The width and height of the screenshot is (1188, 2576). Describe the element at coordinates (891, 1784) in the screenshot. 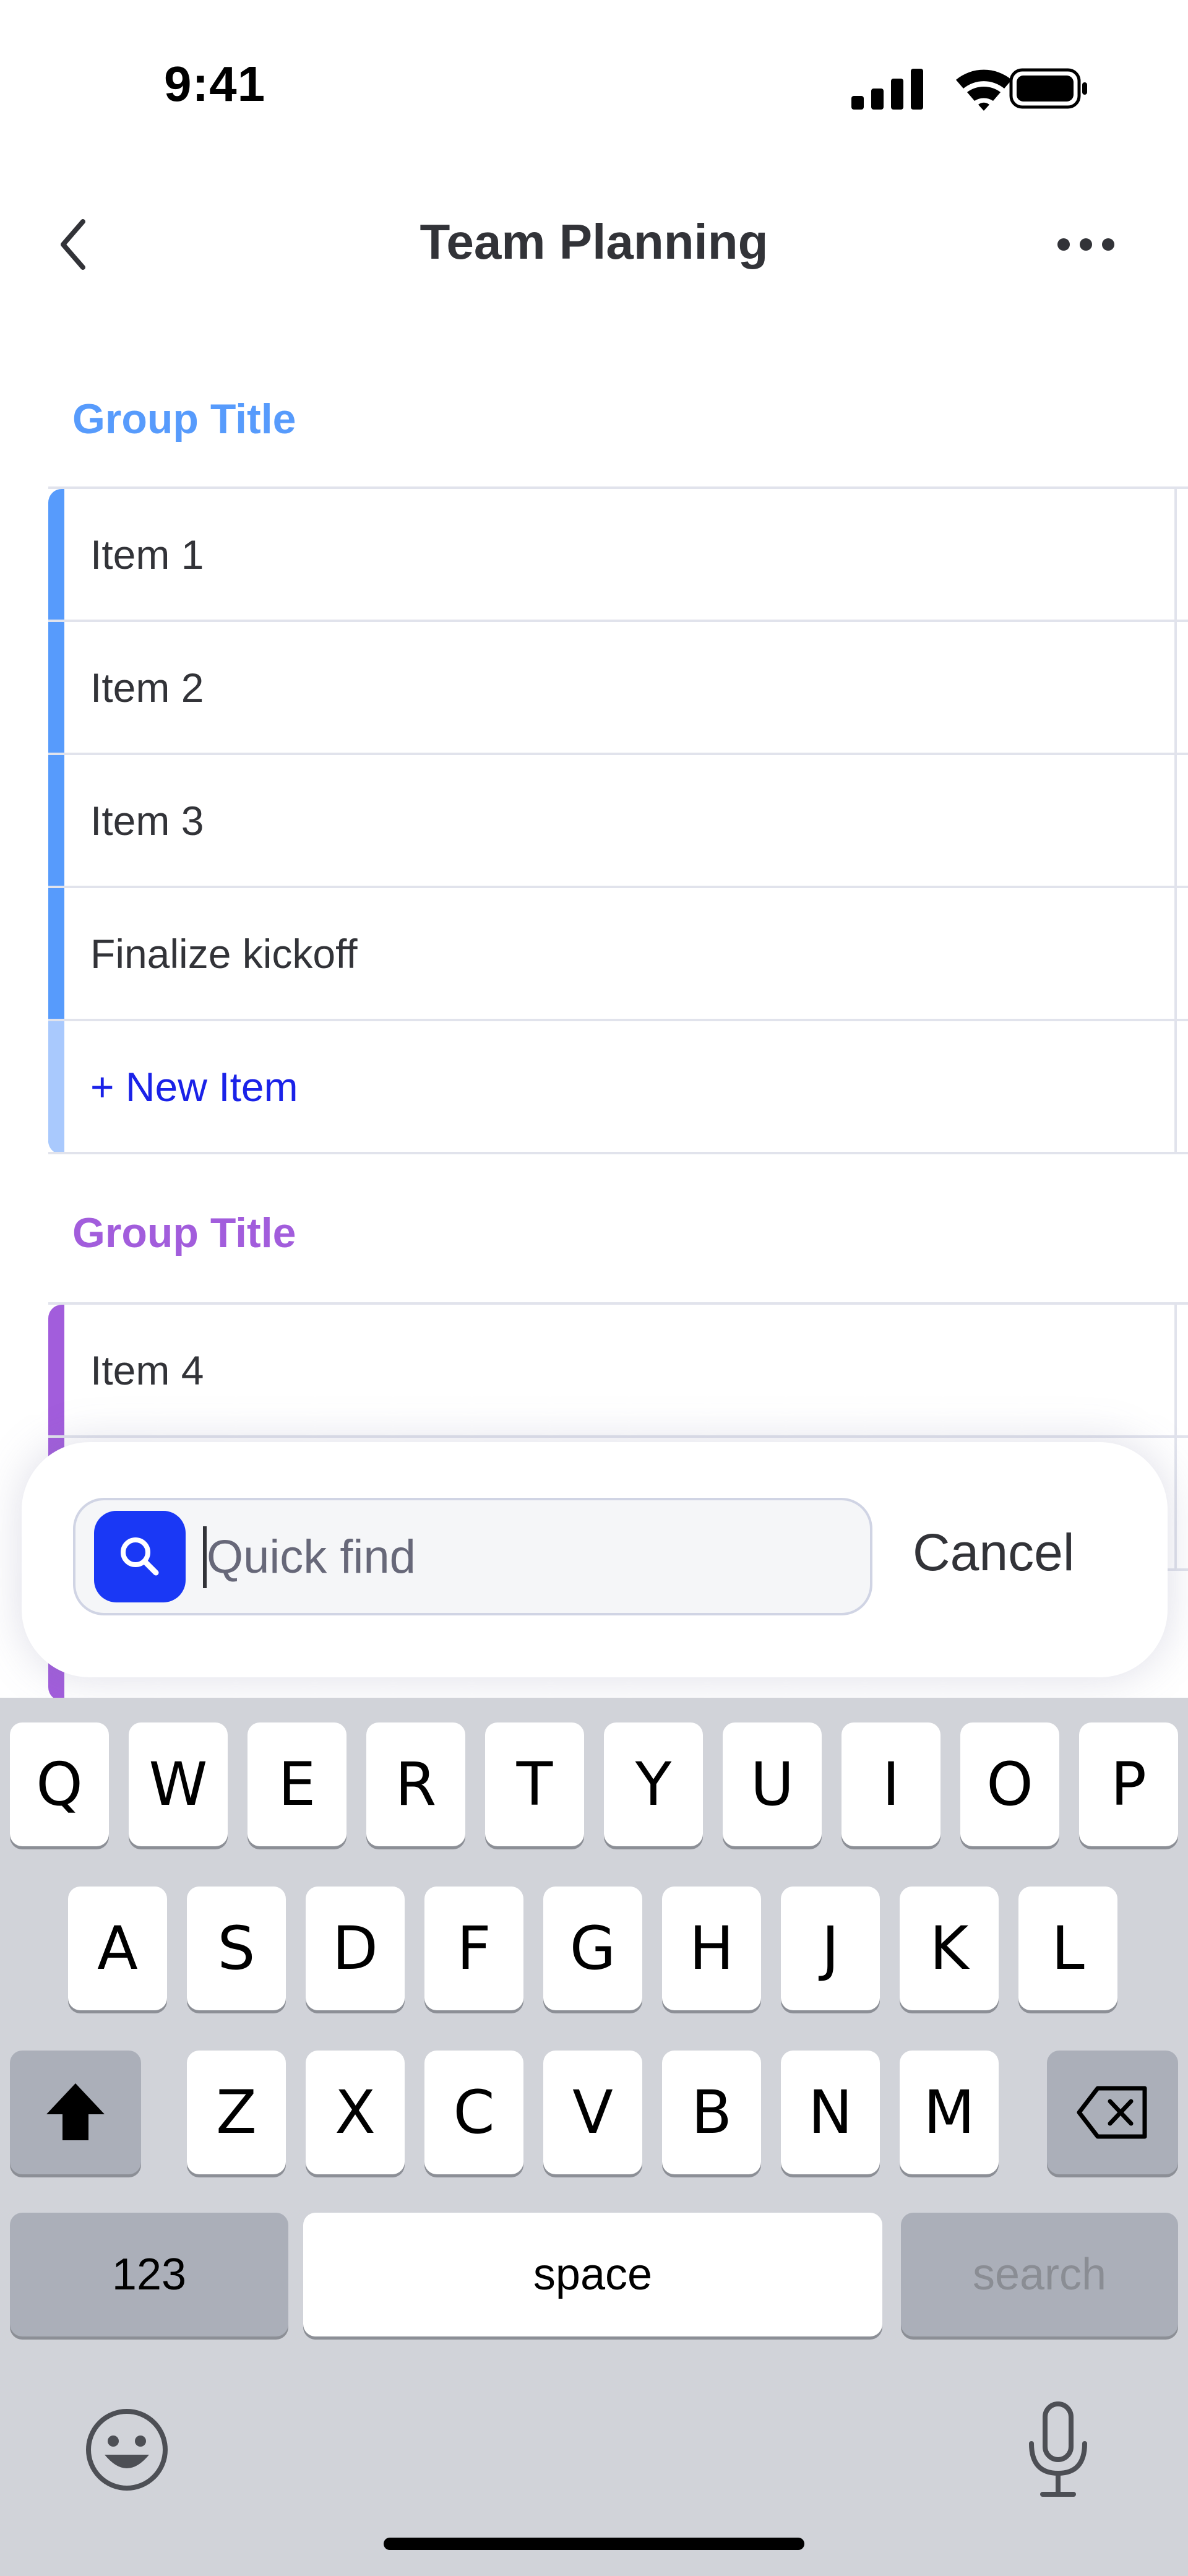

I see `key-i: I` at that location.